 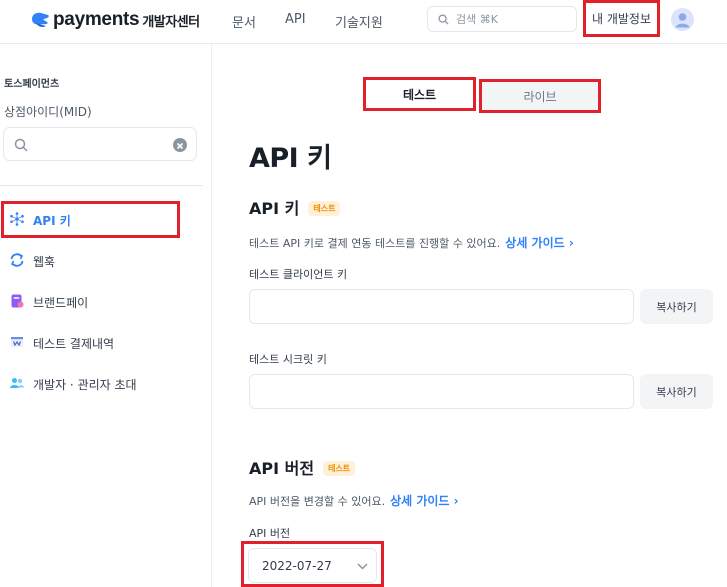 What do you see at coordinates (100, 301) in the screenshot?
I see `sidebar-item-brandpay: 브랜드페이` at bounding box center [100, 301].